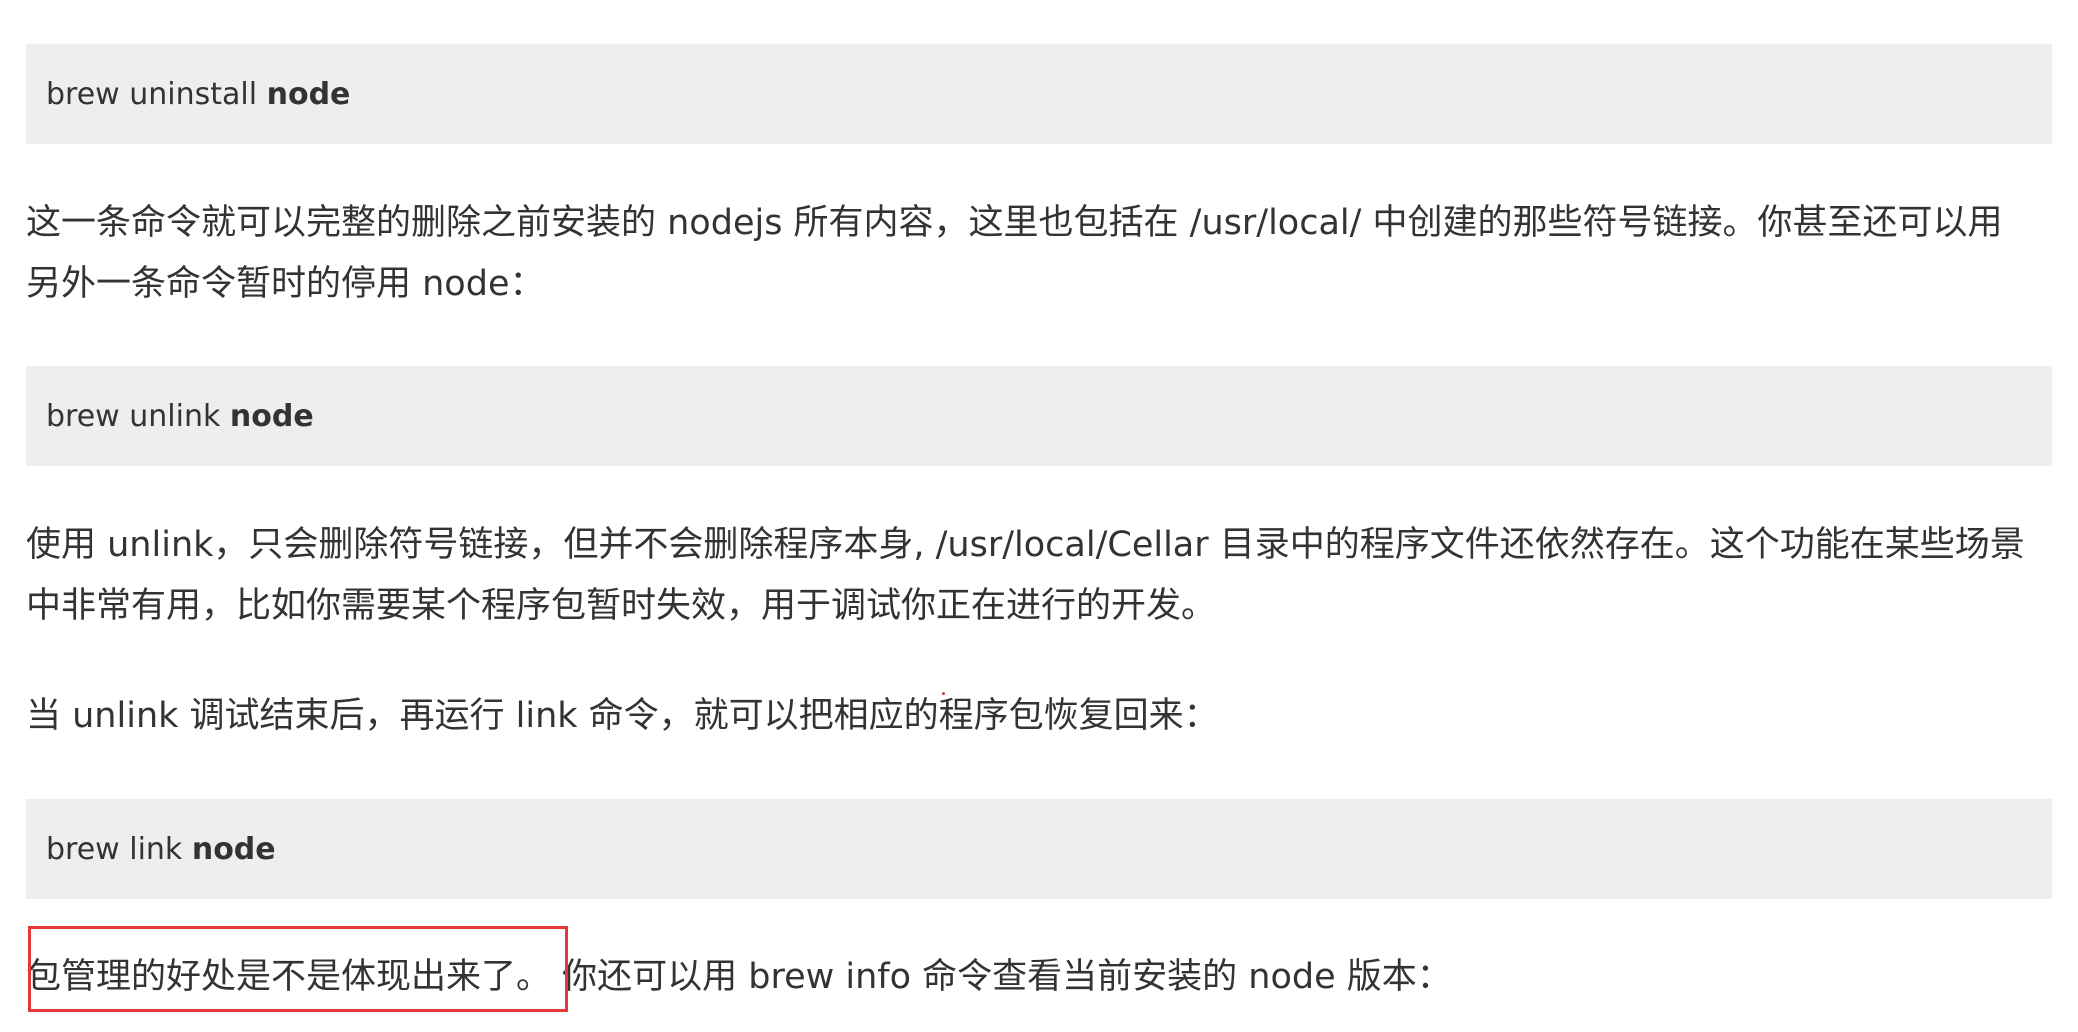  Describe the element at coordinates (621, 606) in the screenshot. I see `paragraph-line: 中非常有用，比如你需要某个程序包暂时失效，用于调试你正在进行的开发。` at that location.